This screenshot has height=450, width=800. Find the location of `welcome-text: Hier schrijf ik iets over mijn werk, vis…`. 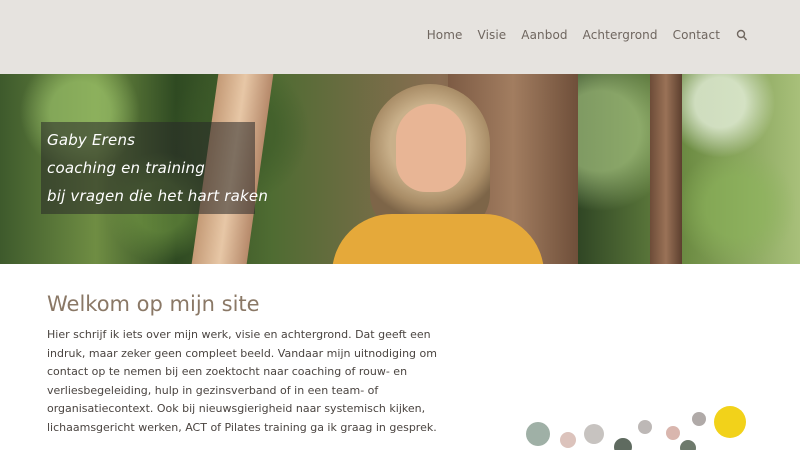

welcome-text: Hier schrijf ik iets over mijn werk, vis… is located at coordinates (242, 381).